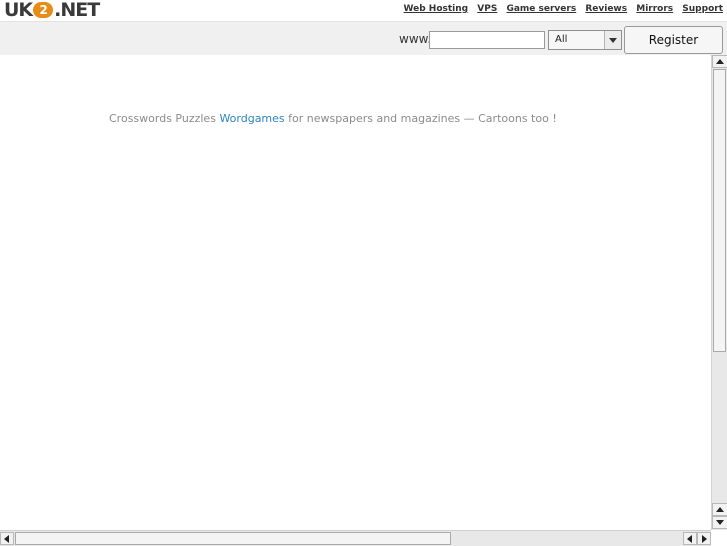  I want to click on scroll-up-button, so click(719, 61).